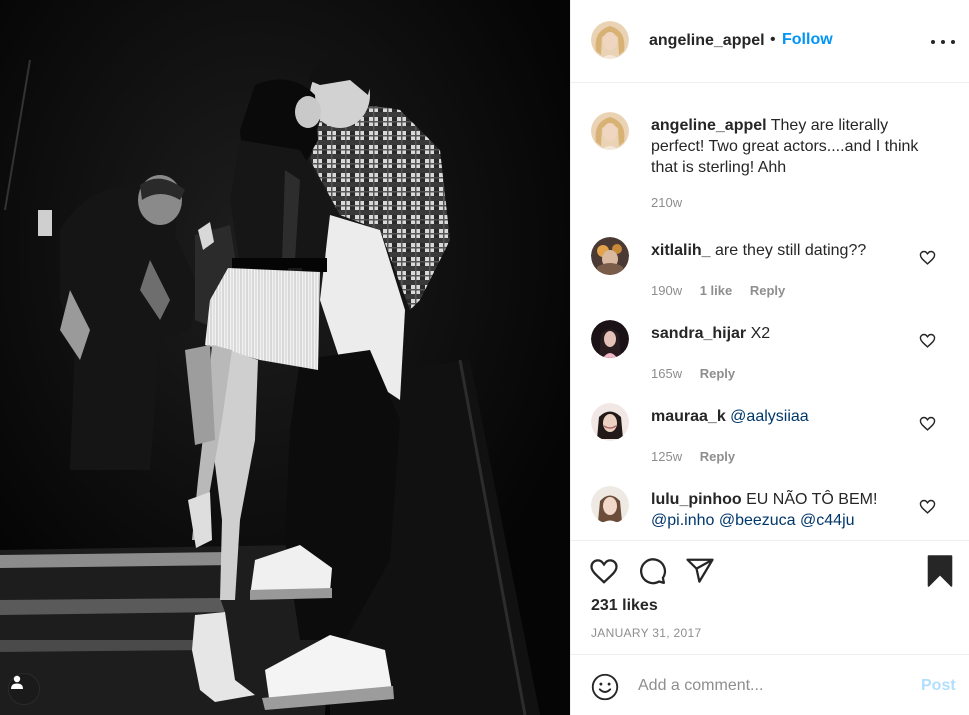 The height and width of the screenshot is (715, 969). I want to click on comment-item: mauraa_k @aalysiiaa 125w Reply, so click(770, 438).